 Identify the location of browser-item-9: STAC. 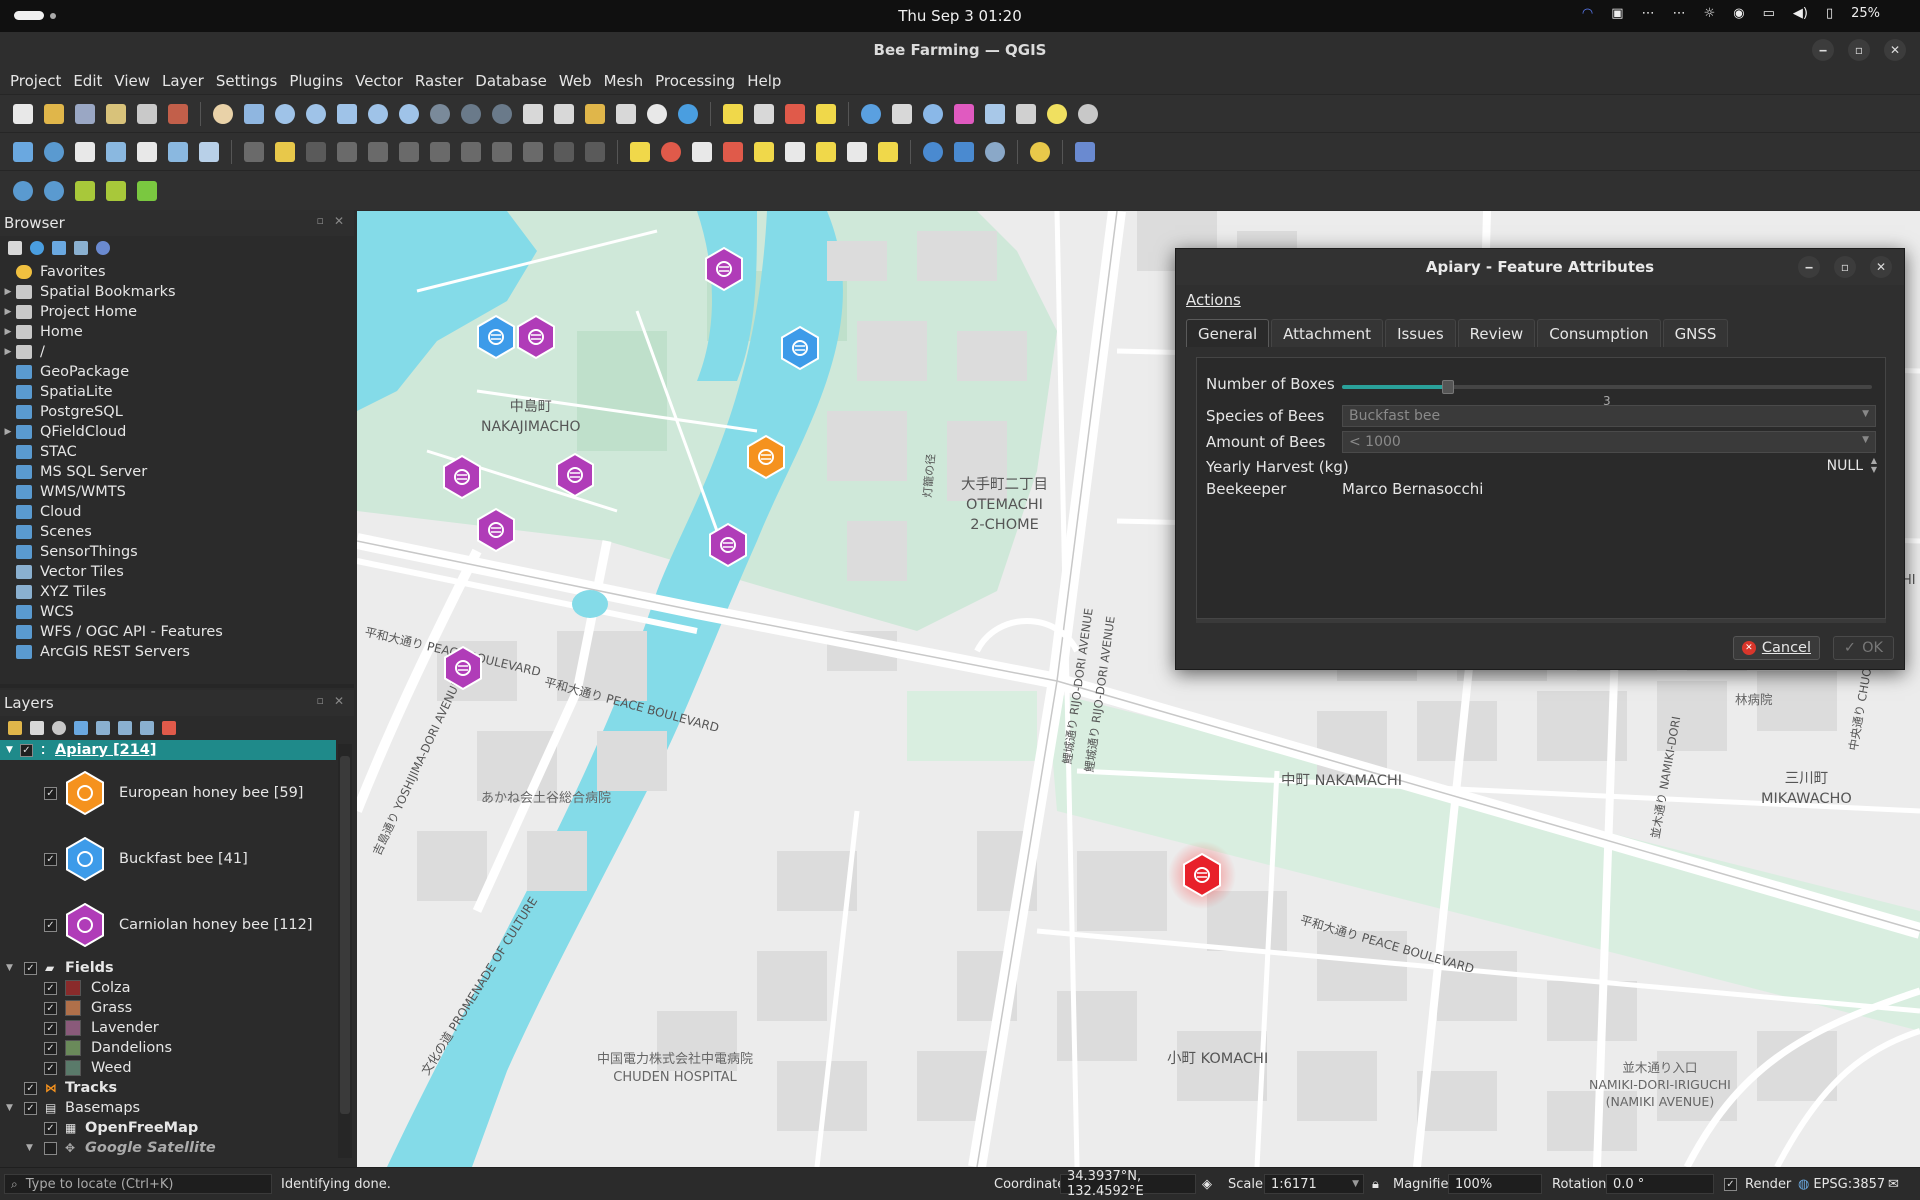
(177, 452).